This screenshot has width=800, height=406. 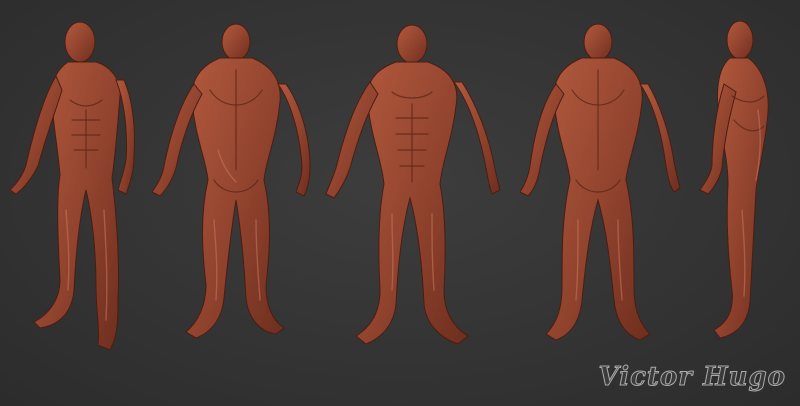 I want to click on watermark-signature: Victor Hugo, so click(x=692, y=377).